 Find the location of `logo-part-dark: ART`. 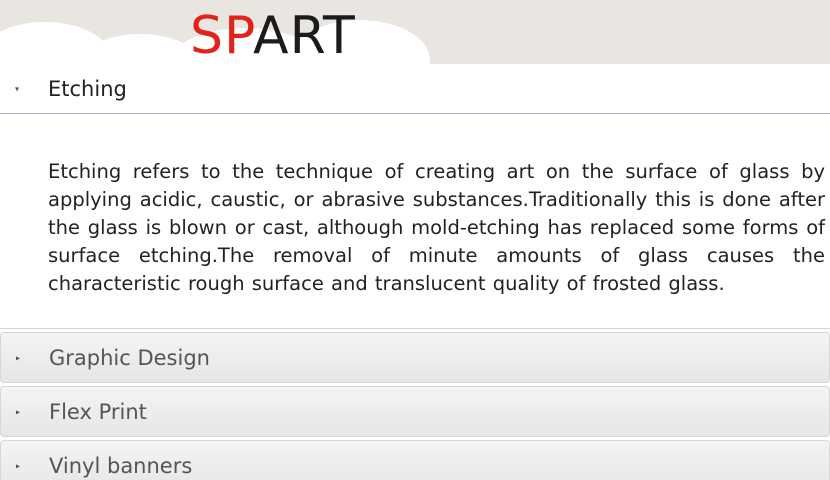

logo-part-dark: ART is located at coordinates (304, 35).